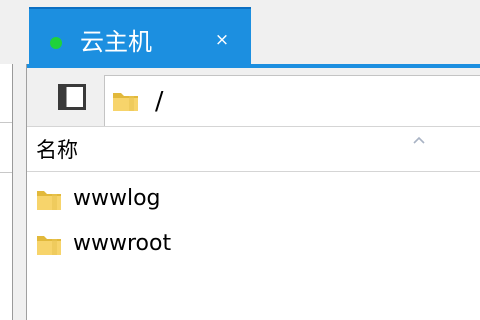 This screenshot has height=320, width=480. What do you see at coordinates (292, 101) in the screenshot?
I see `path-input: /` at bounding box center [292, 101].